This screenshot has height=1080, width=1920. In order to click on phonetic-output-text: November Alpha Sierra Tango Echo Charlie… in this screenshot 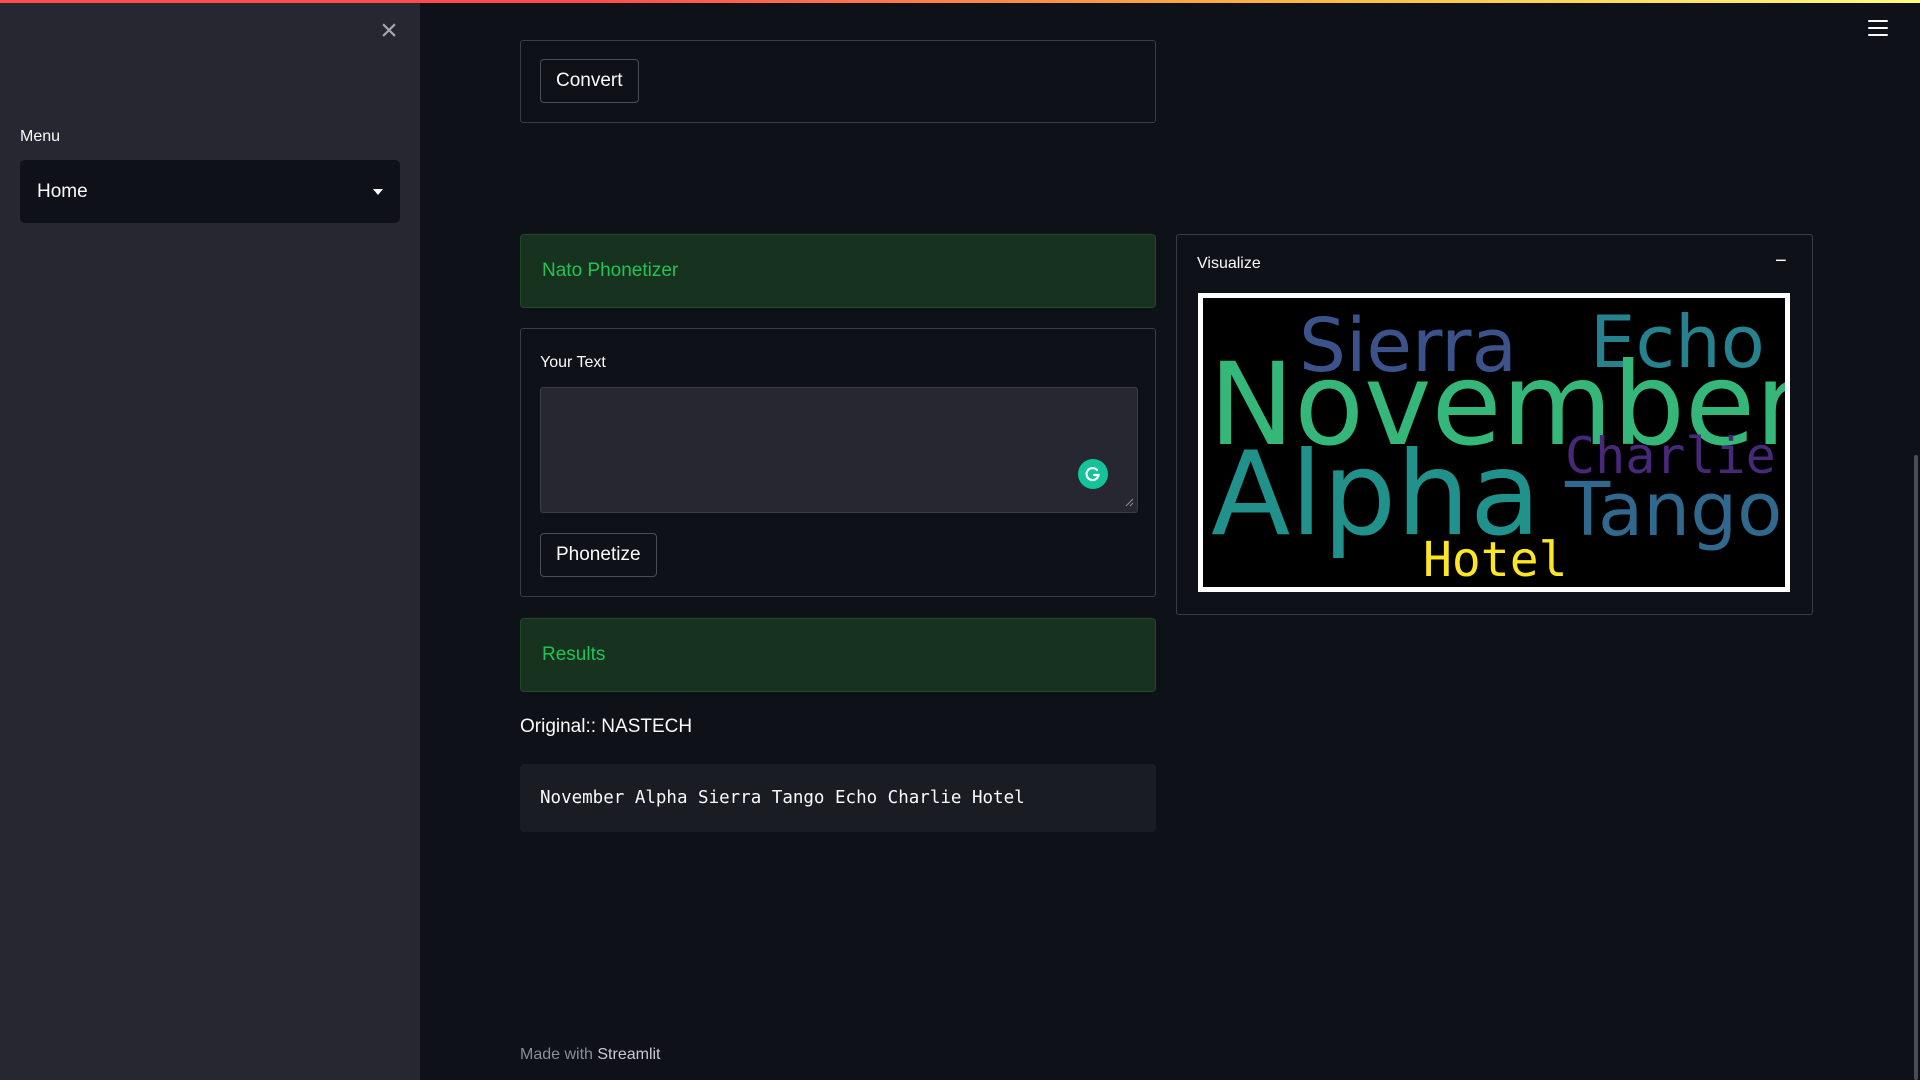, I will do `click(782, 798)`.